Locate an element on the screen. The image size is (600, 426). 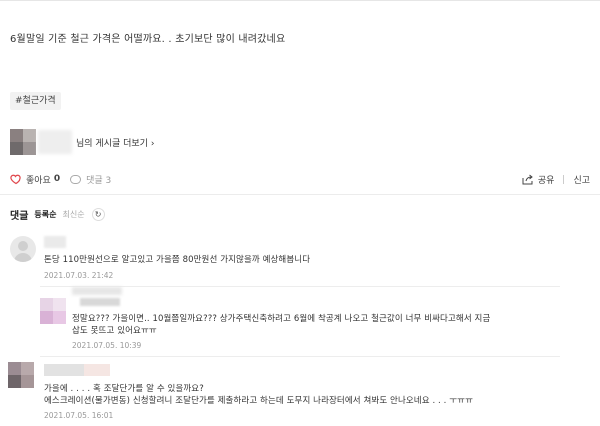
comment-date: 2021.07.03. 21:42 is located at coordinates (79, 275).